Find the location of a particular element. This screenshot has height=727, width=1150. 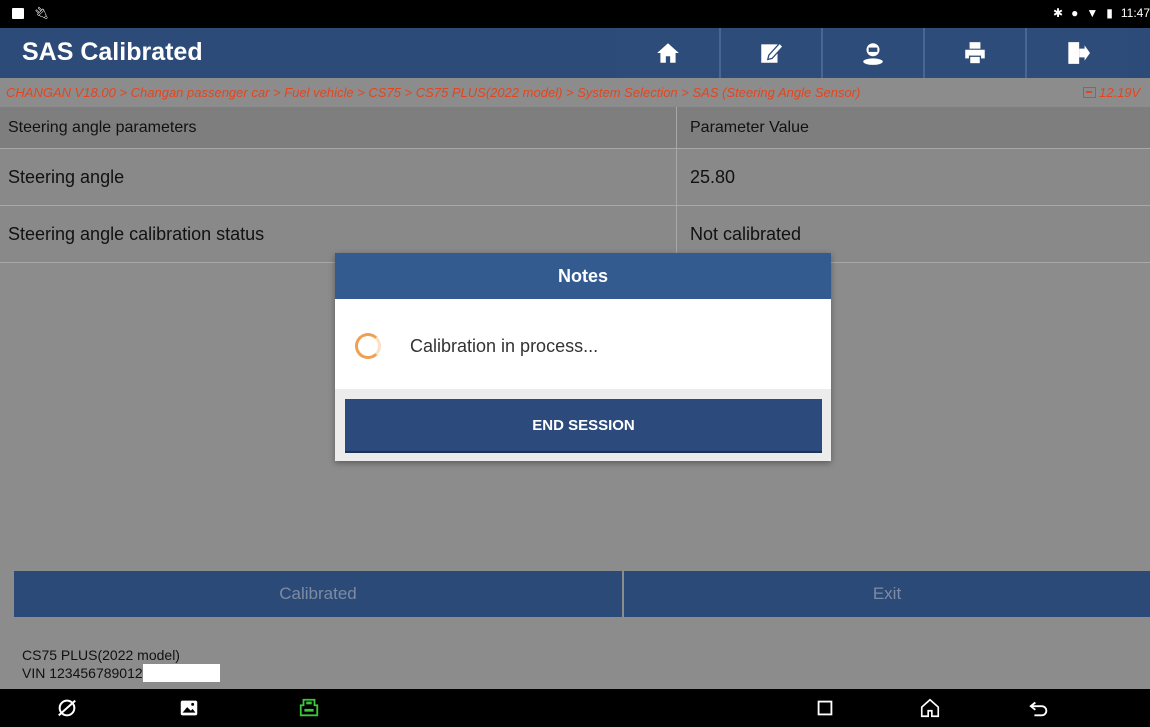

remote-help-icon is located at coordinates (873, 54).